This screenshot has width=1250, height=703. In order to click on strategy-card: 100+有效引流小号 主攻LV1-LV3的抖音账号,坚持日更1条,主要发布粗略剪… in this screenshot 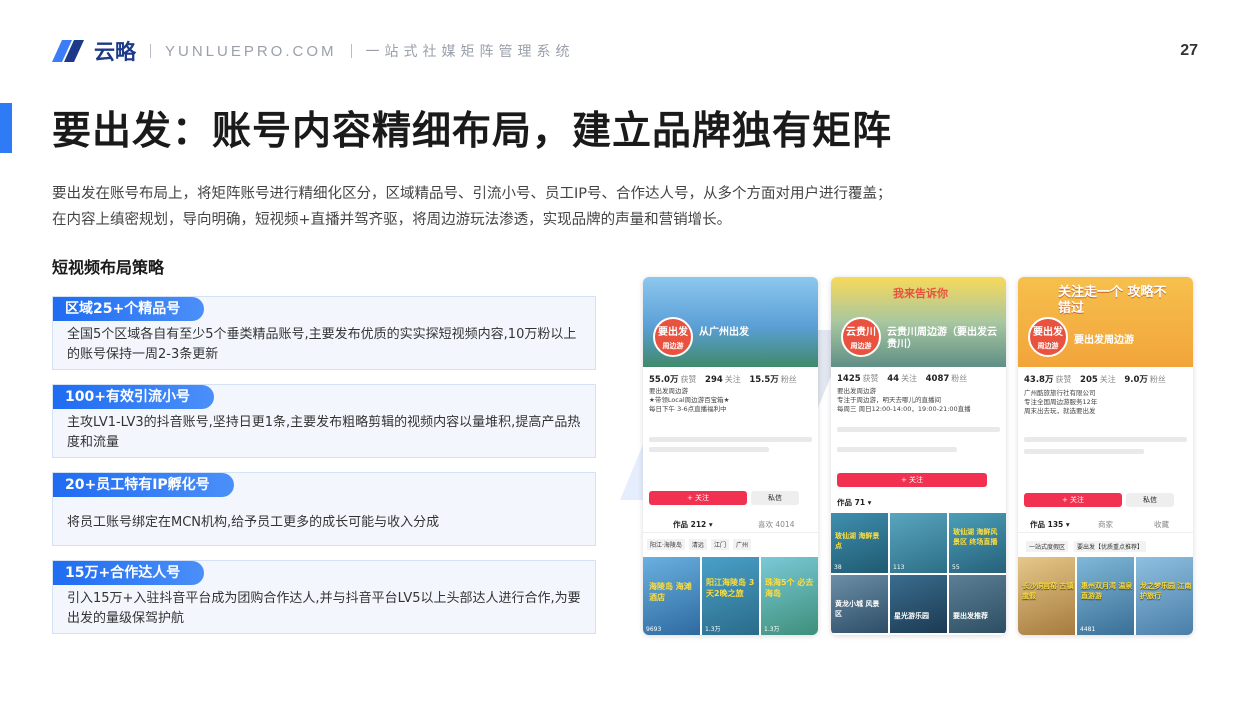, I will do `click(324, 421)`.